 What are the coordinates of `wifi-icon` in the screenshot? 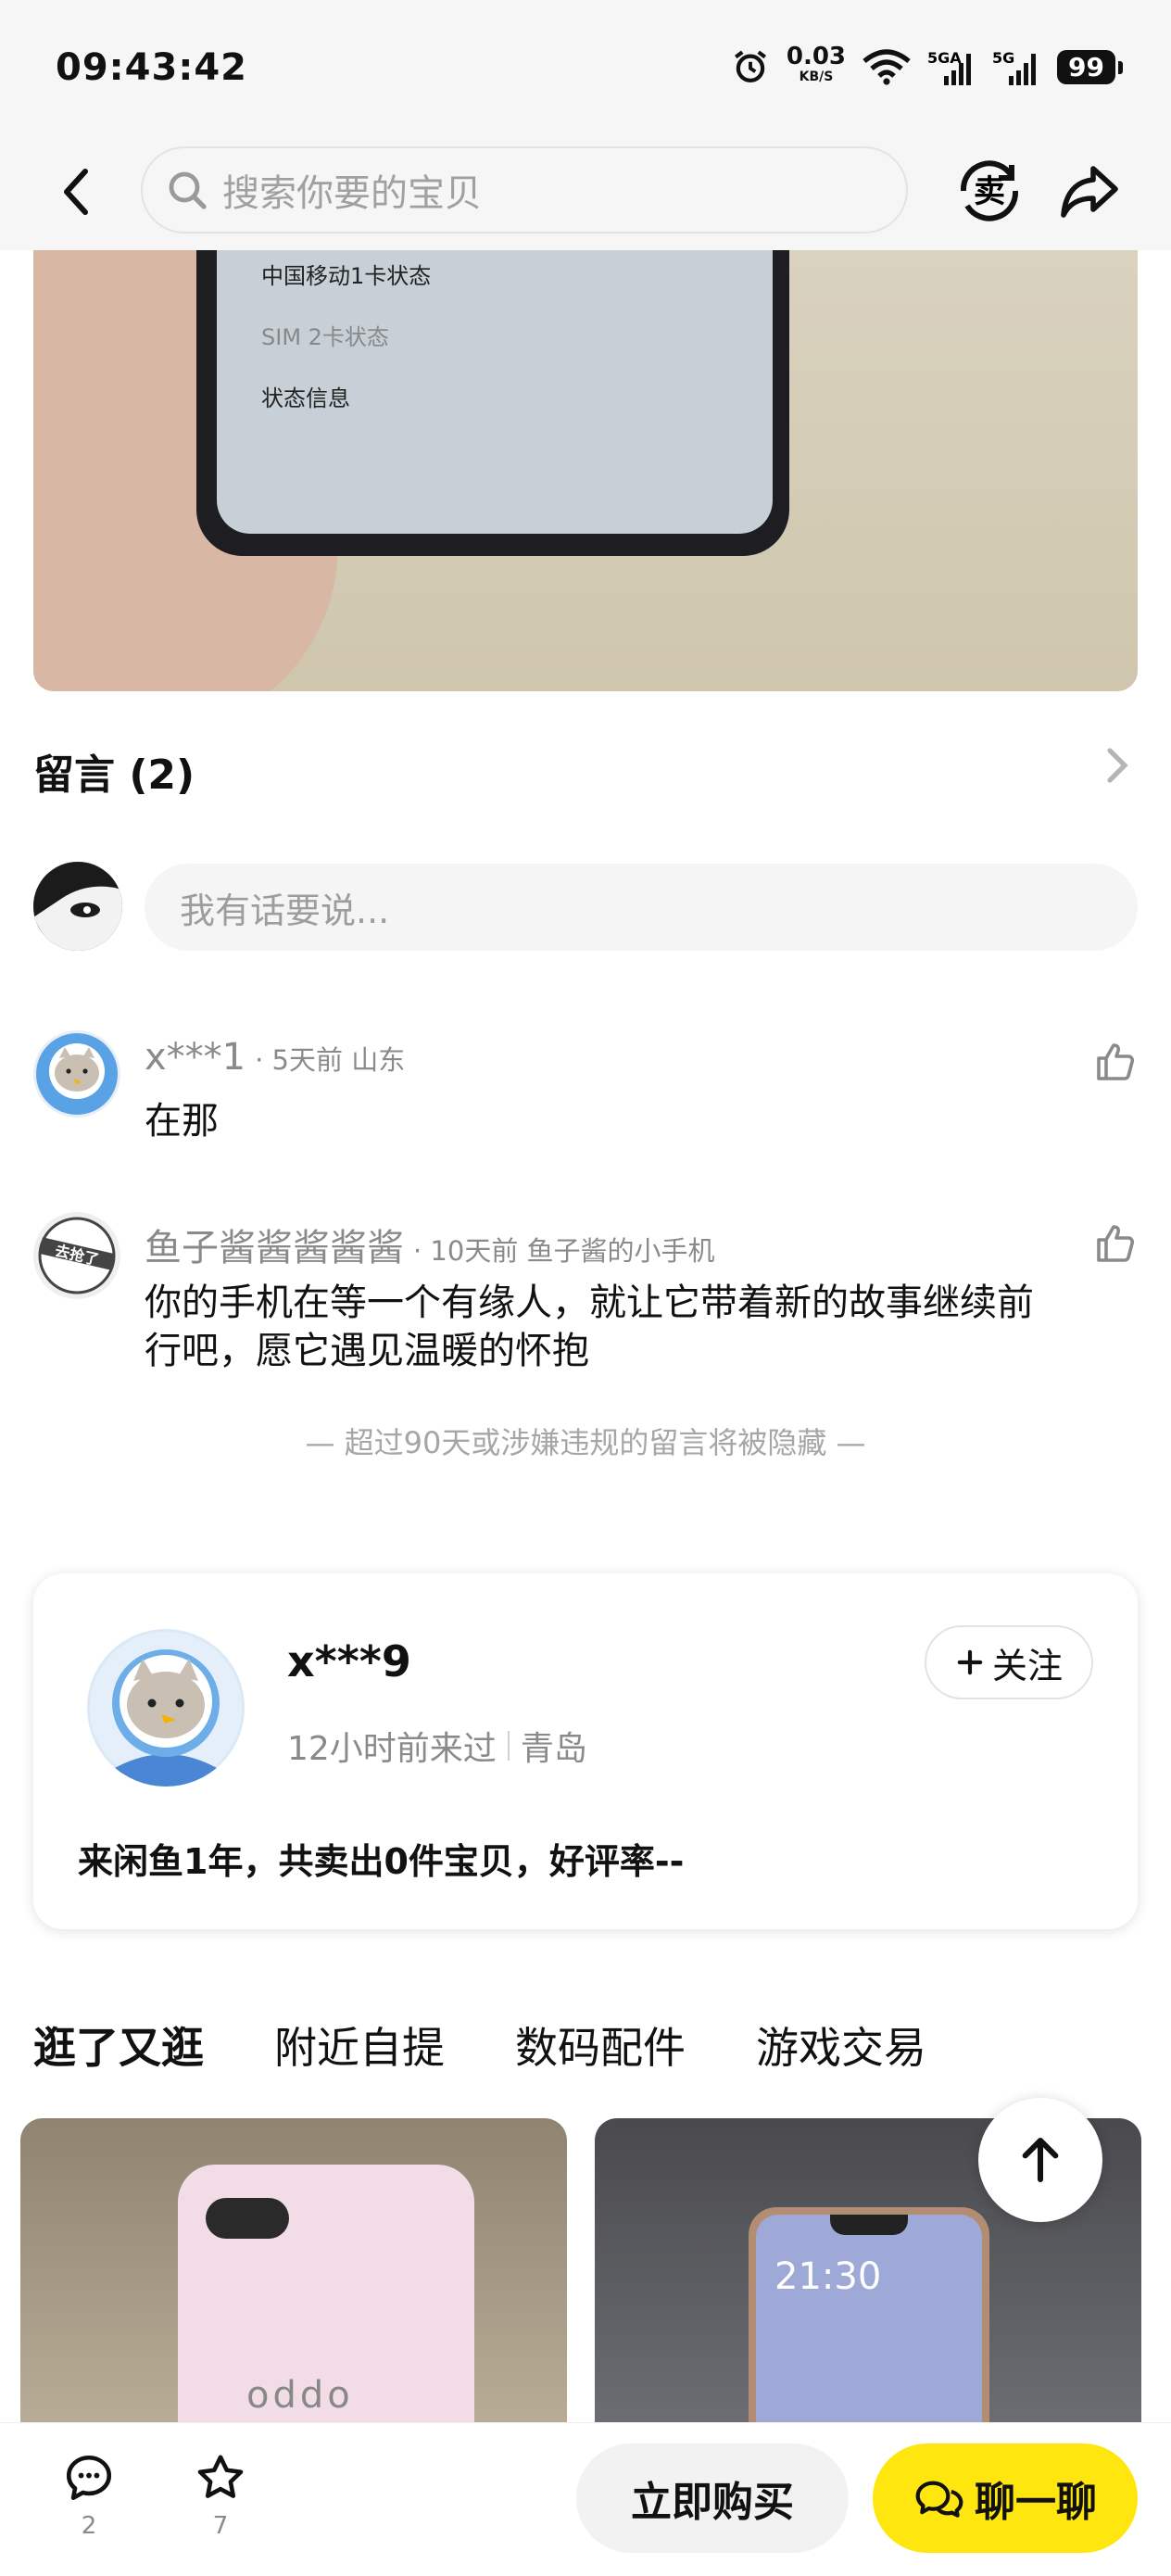 It's located at (887, 67).